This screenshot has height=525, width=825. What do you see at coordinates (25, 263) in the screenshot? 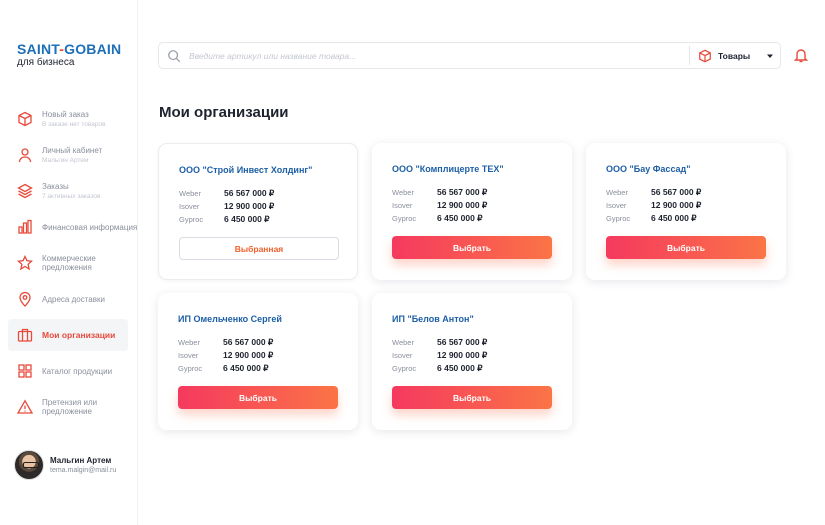
I see `star-icon` at bounding box center [25, 263].